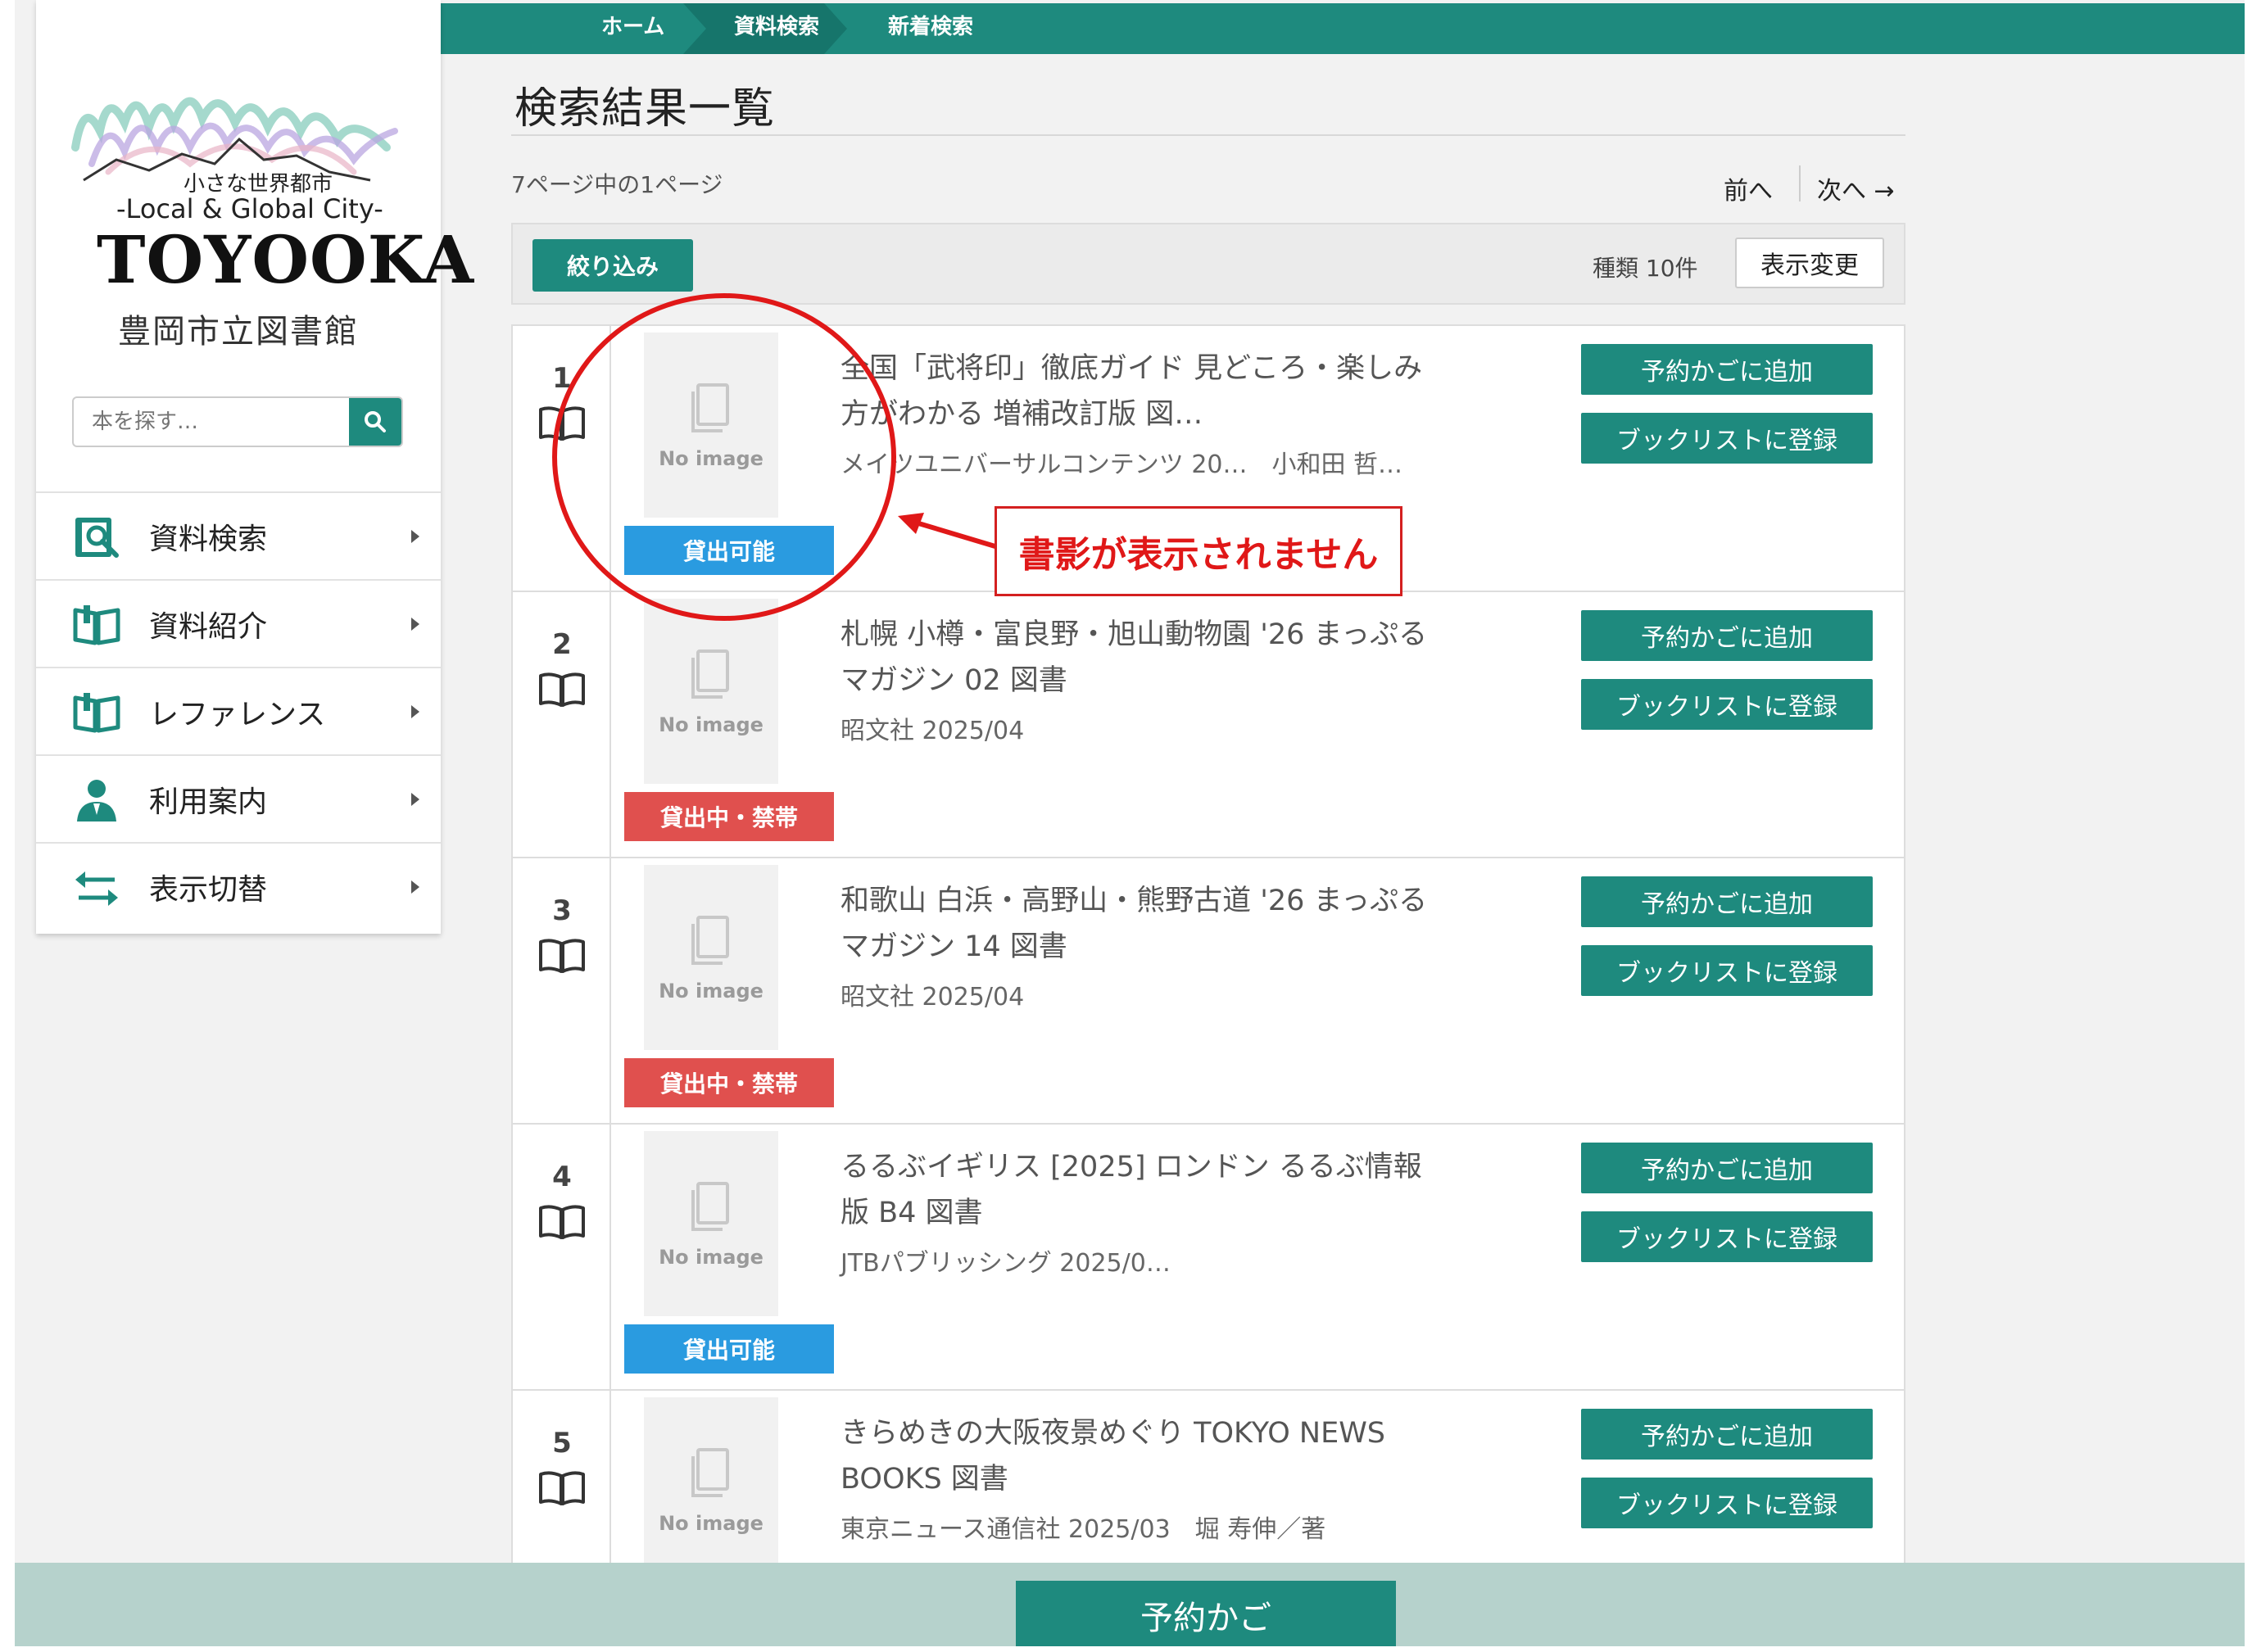  I want to click on row-number: 5, so click(562, 1443).